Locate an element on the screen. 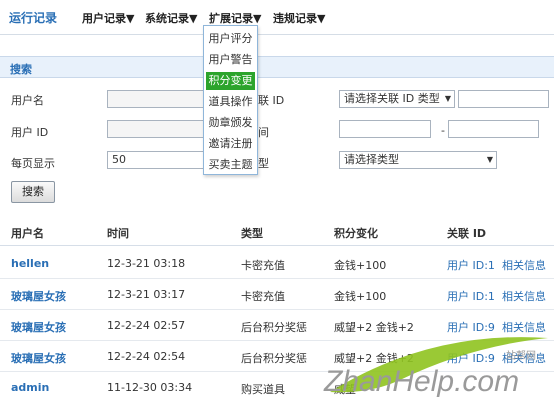 Image resolution: width=554 pixels, height=400 pixels. type-select-value: 请选择类型 is located at coordinates (371, 159).